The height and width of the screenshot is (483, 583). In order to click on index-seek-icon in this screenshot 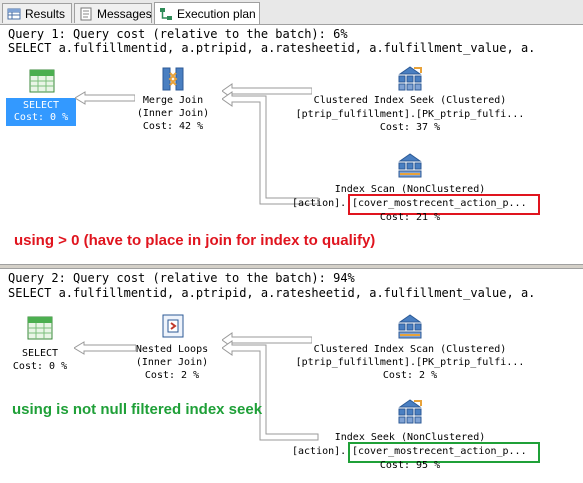, I will do `click(410, 414)`.